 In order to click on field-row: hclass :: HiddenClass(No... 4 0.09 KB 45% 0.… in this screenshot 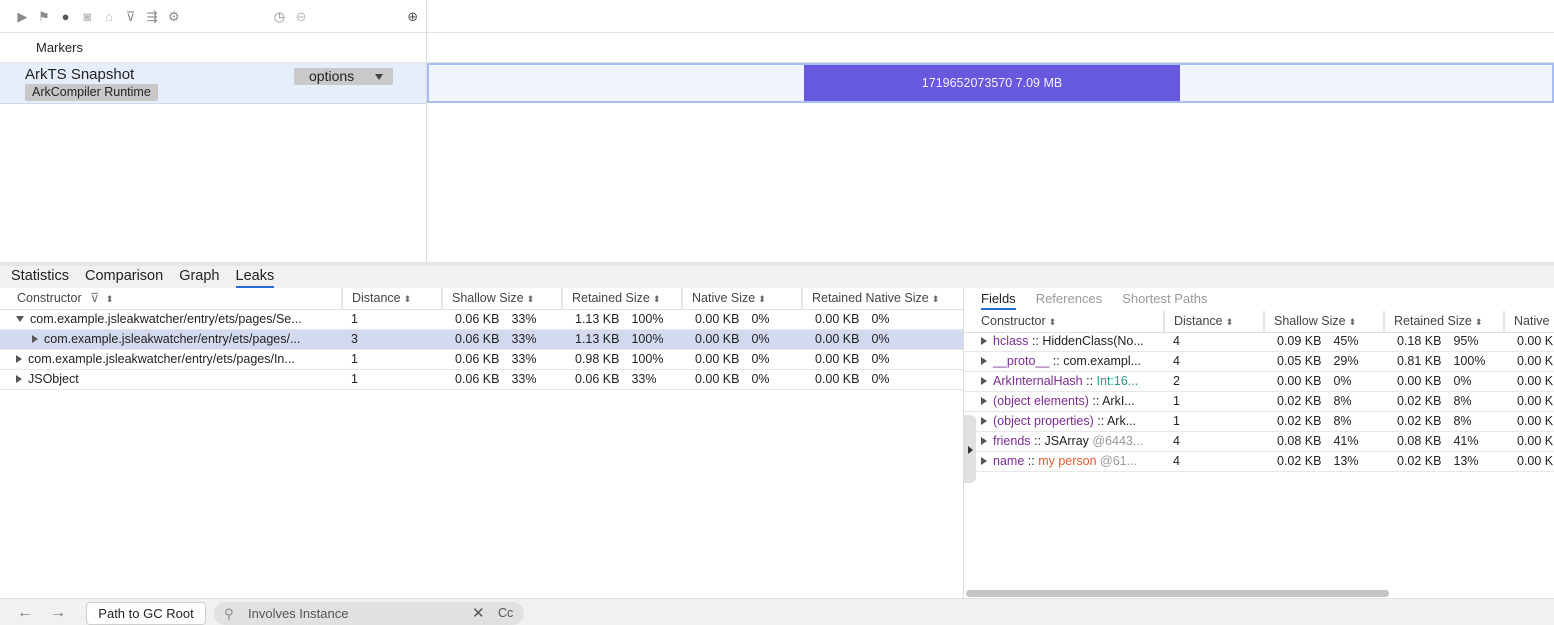, I will do `click(1259, 342)`.